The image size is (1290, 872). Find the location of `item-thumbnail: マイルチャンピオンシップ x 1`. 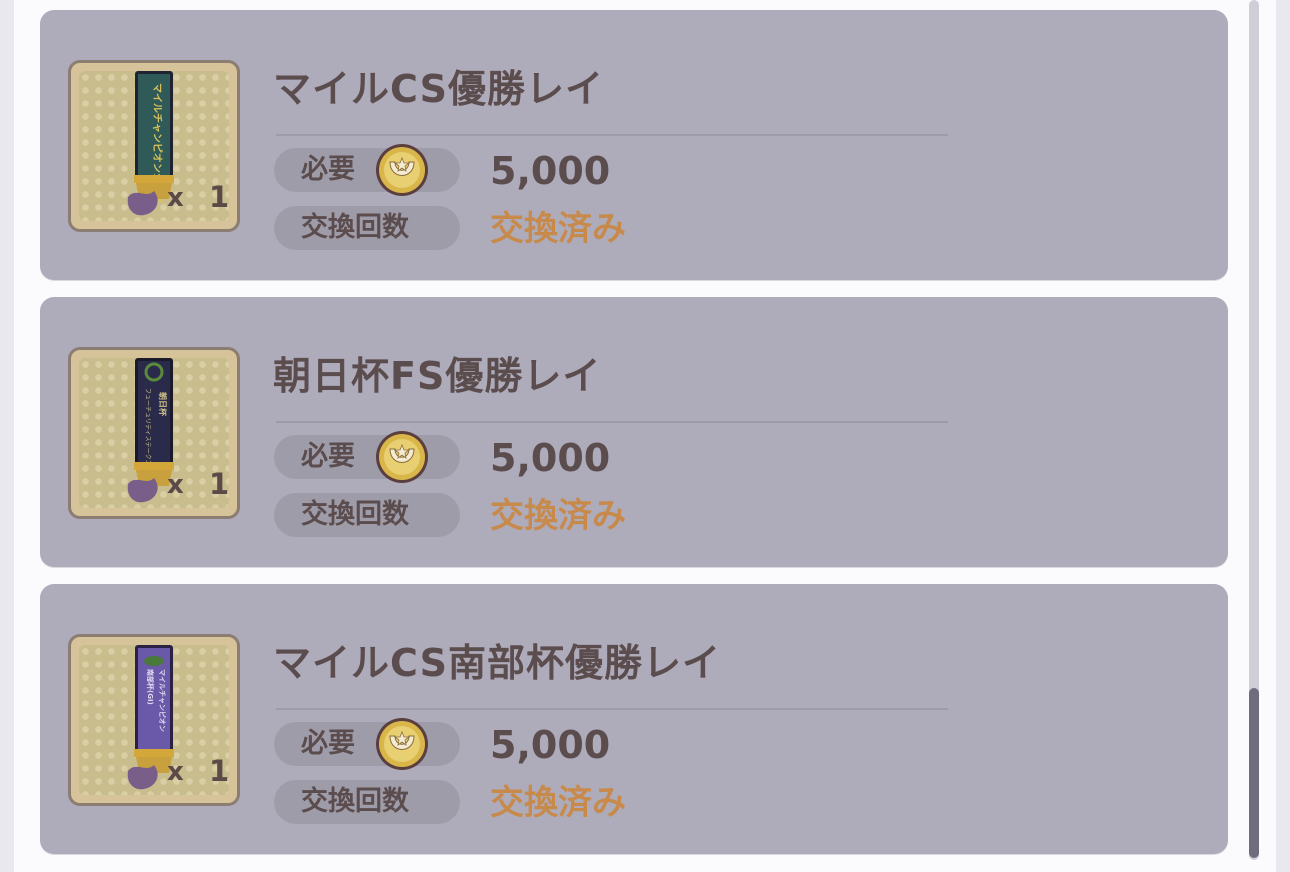

item-thumbnail: マイルチャンピオンシップ x 1 is located at coordinates (154, 146).